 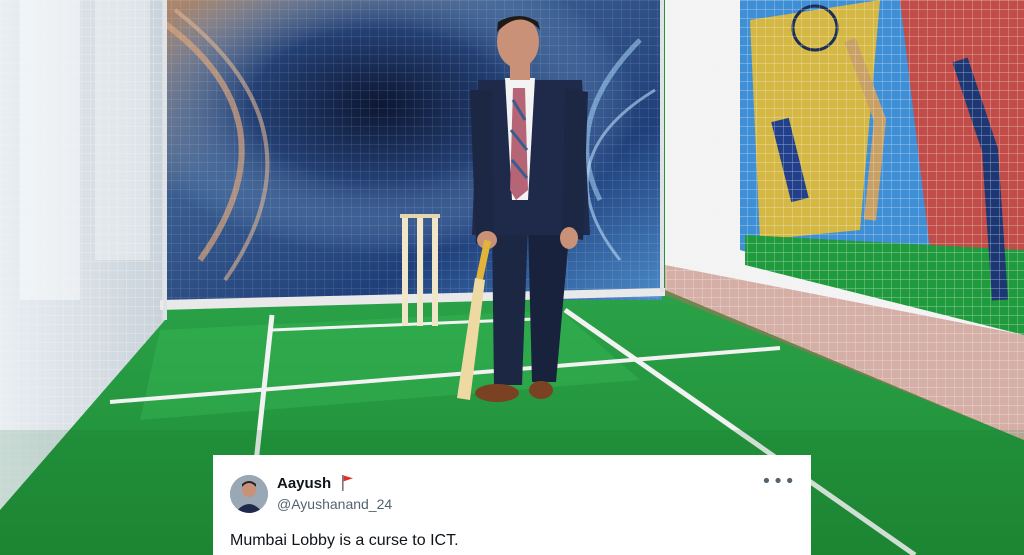 What do you see at coordinates (334, 504) in the screenshot?
I see `tweet-handle: @Ayushanand_24` at bounding box center [334, 504].